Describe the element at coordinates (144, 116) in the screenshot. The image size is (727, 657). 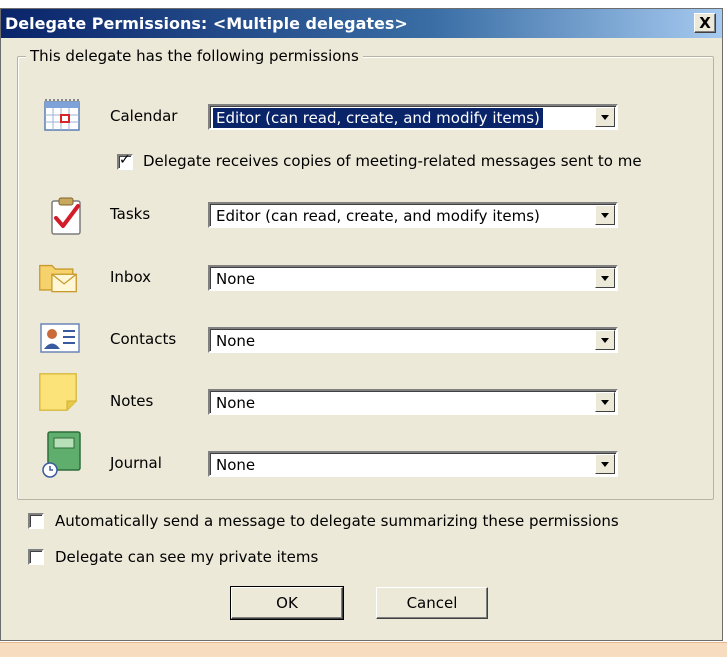
I see `calendar-label: Calendar` at that location.